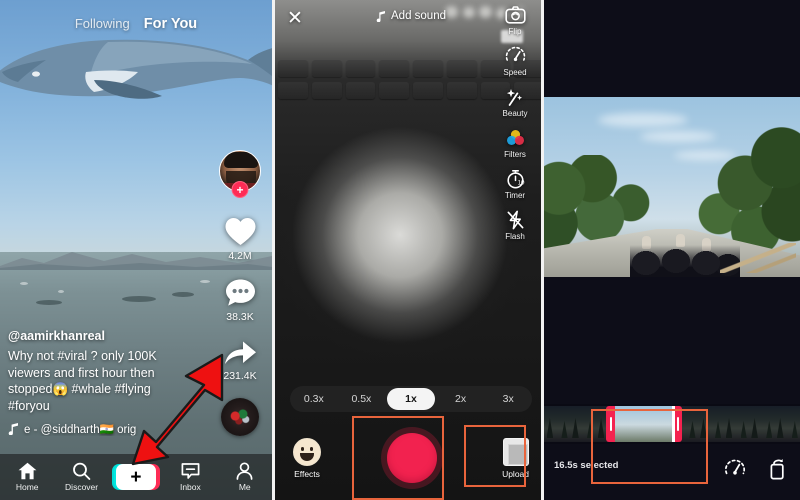  What do you see at coordinates (735, 469) in the screenshot?
I see `speed-dial-icon` at bounding box center [735, 469].